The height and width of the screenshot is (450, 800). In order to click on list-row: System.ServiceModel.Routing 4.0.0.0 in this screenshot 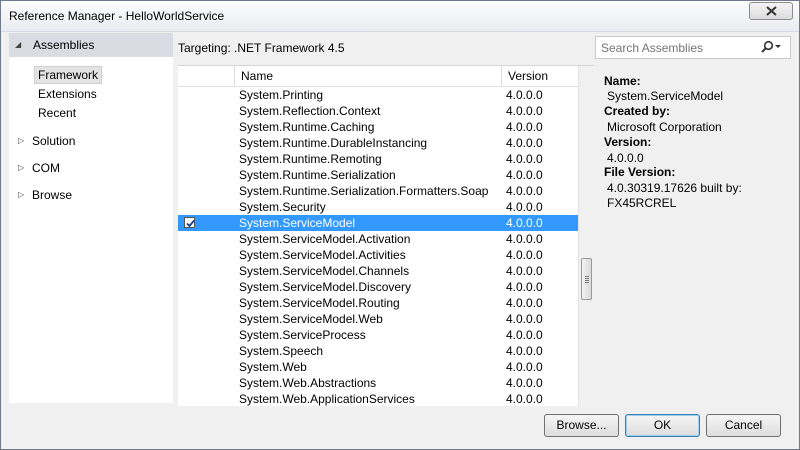, I will do `click(378, 303)`.